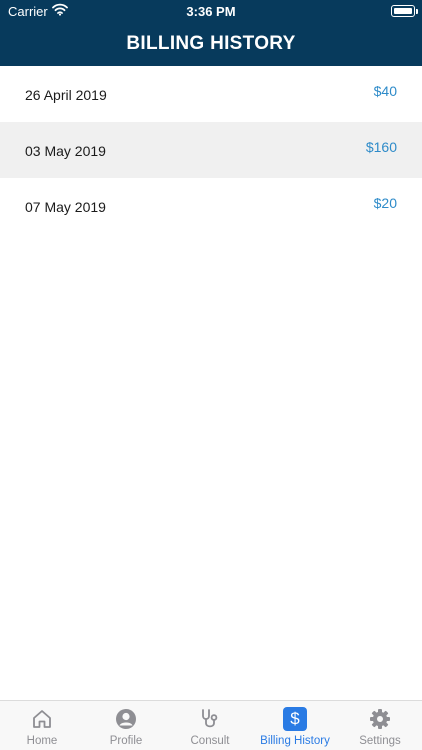  What do you see at coordinates (126, 719) in the screenshot?
I see `profile-icon` at bounding box center [126, 719].